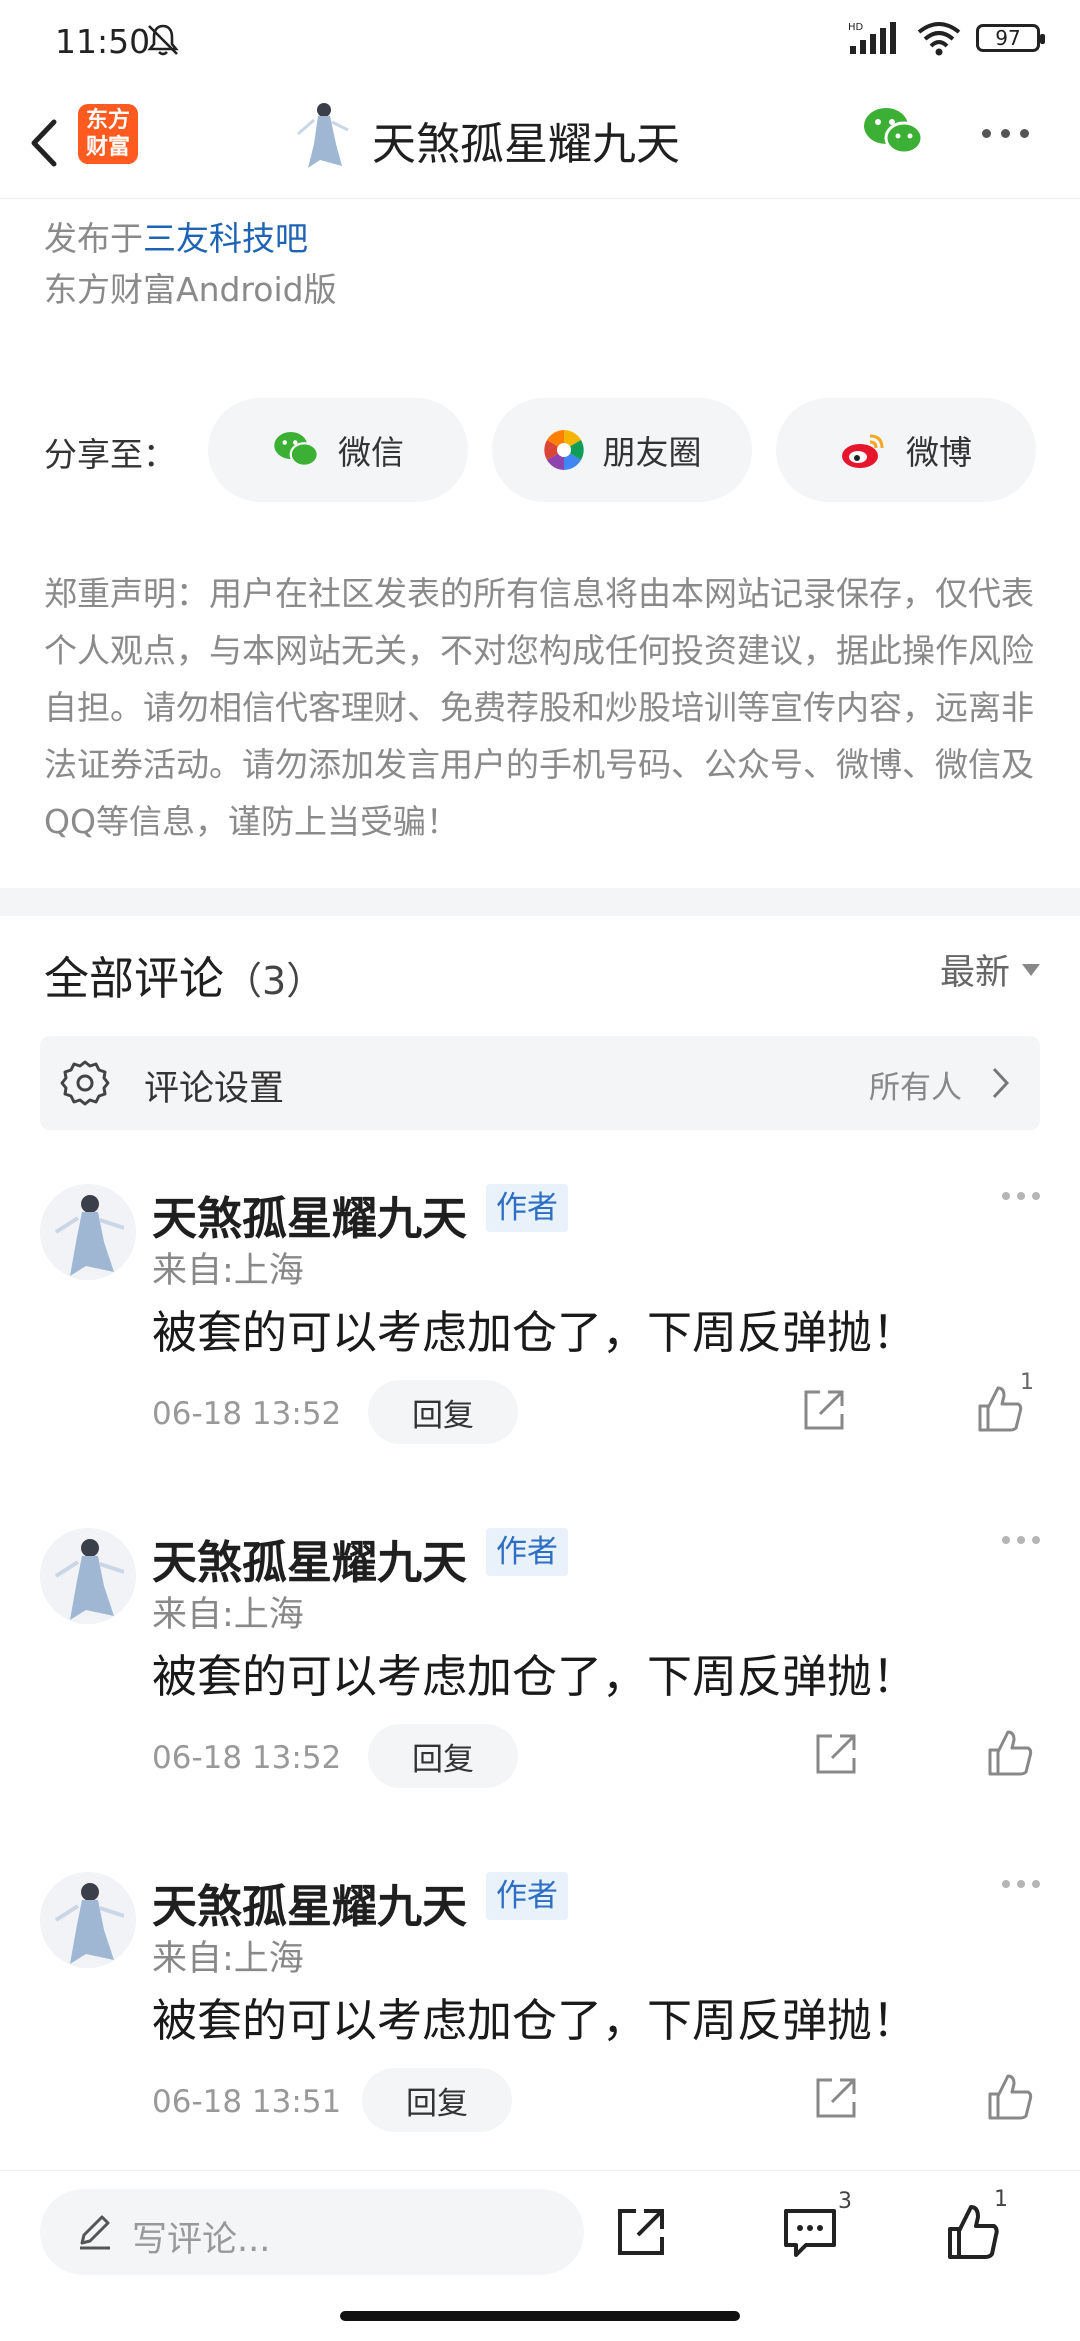 This screenshot has height=2341, width=1080. Describe the element at coordinates (110, 454) in the screenshot. I see `share-label: 分享至：` at that location.